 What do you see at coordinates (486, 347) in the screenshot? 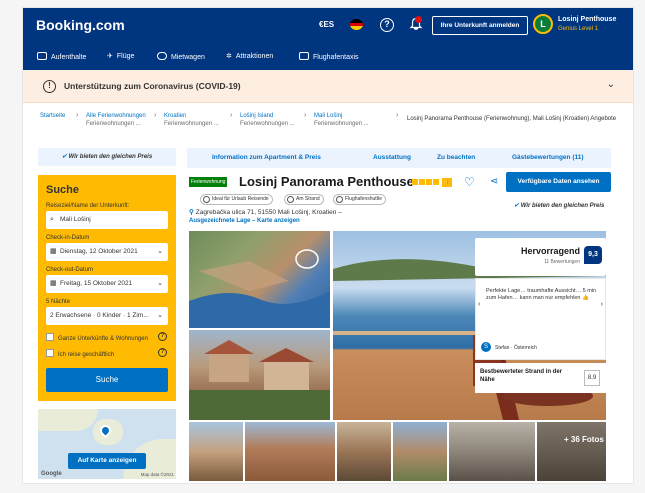
I see `reviewer-avatar: S` at bounding box center [486, 347].